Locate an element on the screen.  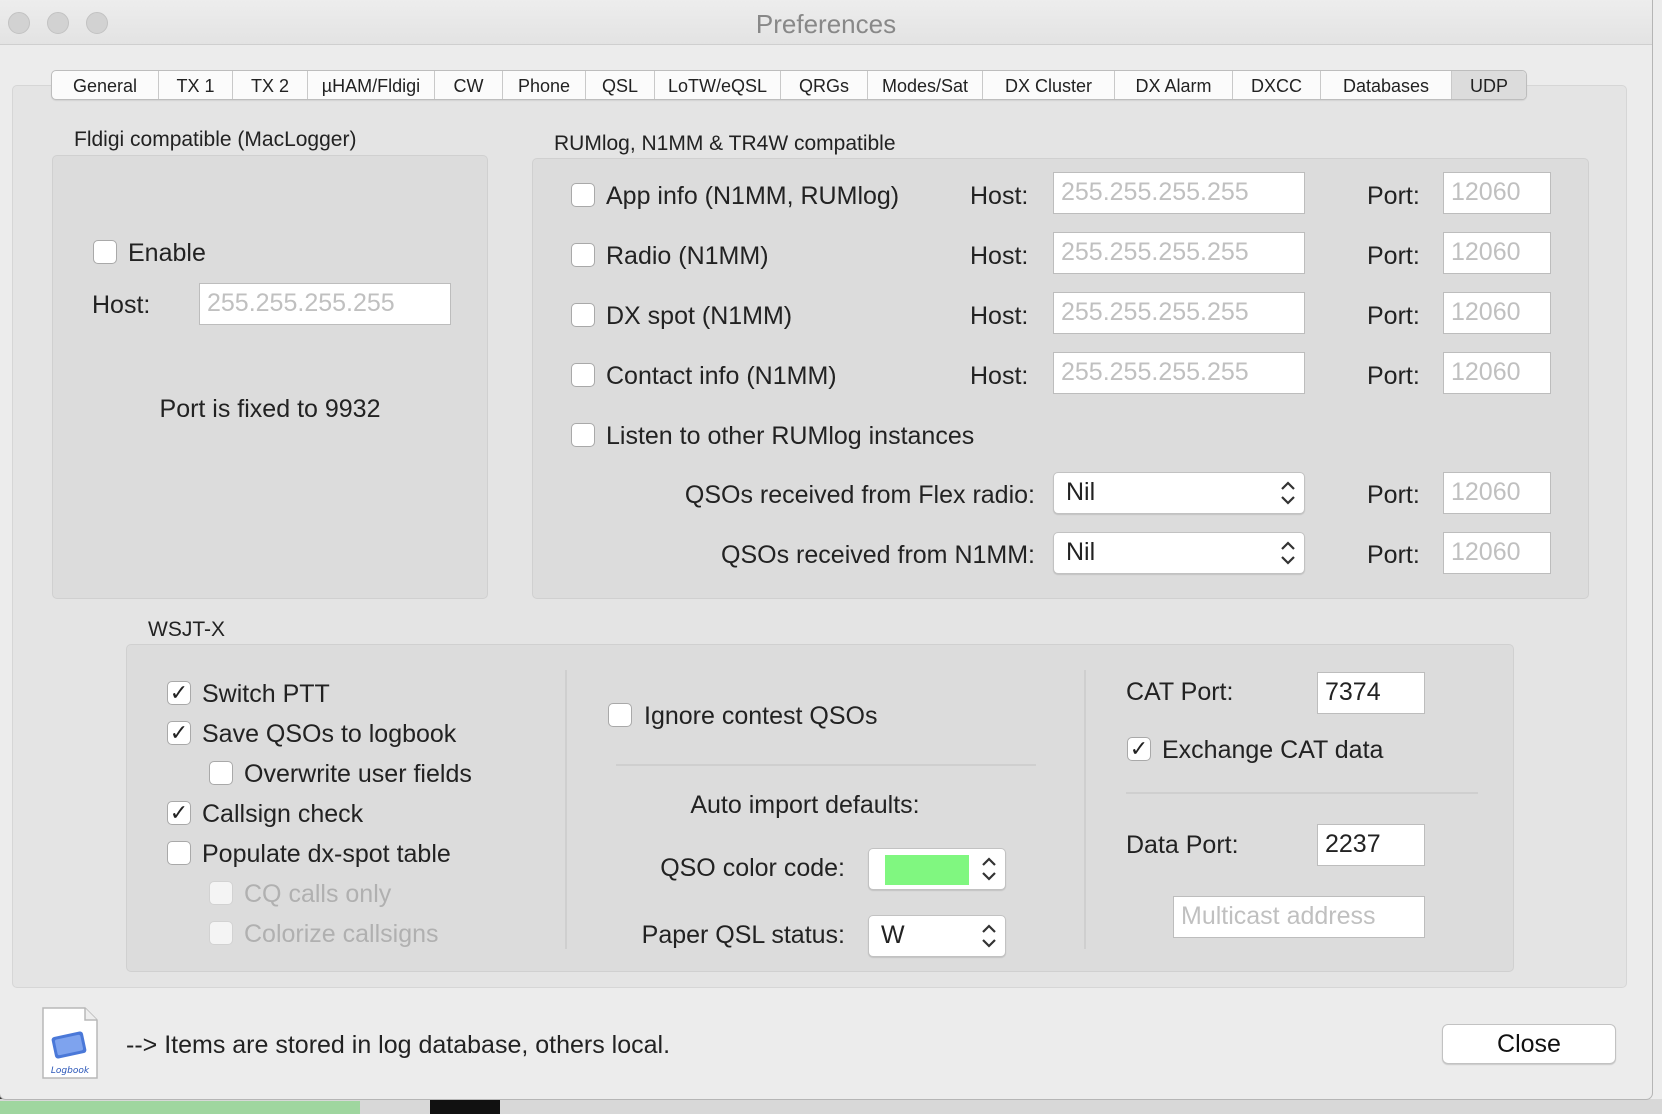
fldigi-group-title: Fldigi compatible (MacLogger) is located at coordinates (215, 139).